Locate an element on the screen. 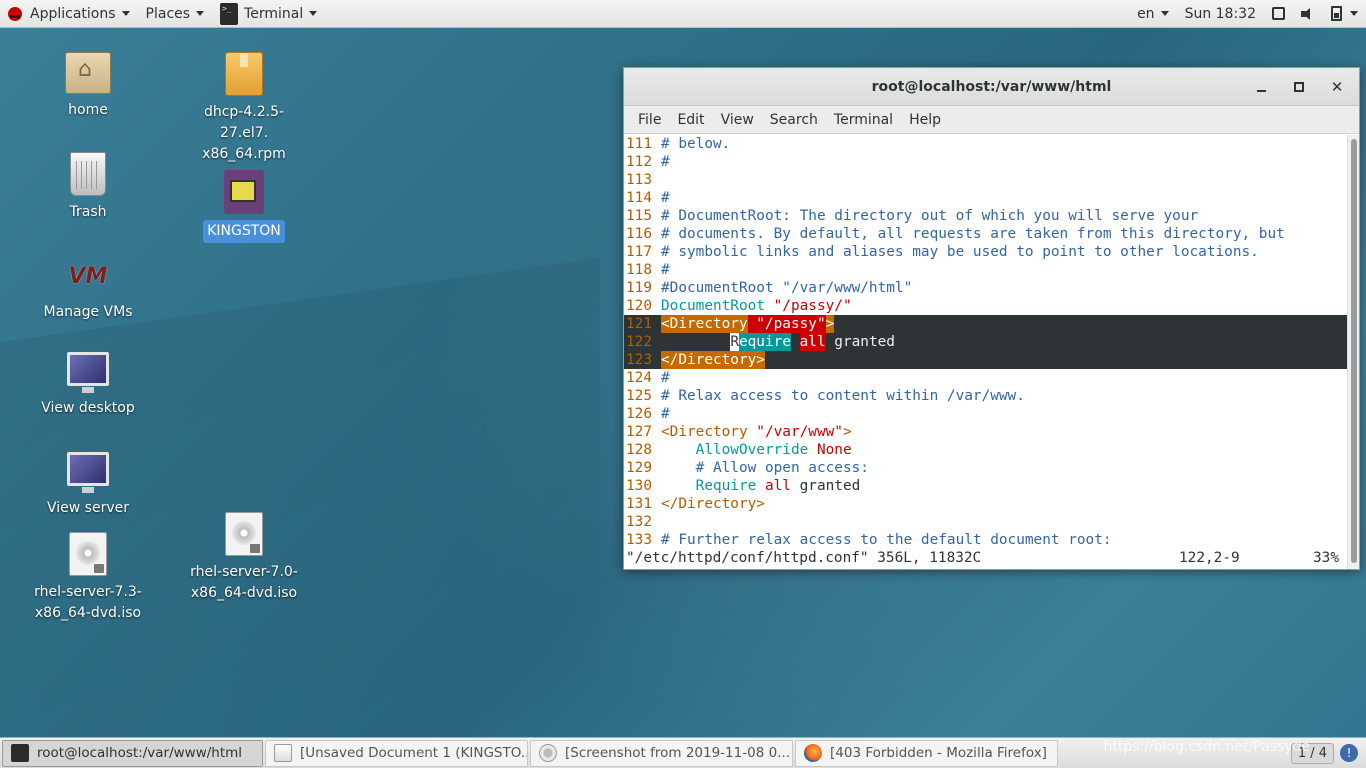 The width and height of the screenshot is (1366, 768). line-number: 128 is located at coordinates (639, 450).